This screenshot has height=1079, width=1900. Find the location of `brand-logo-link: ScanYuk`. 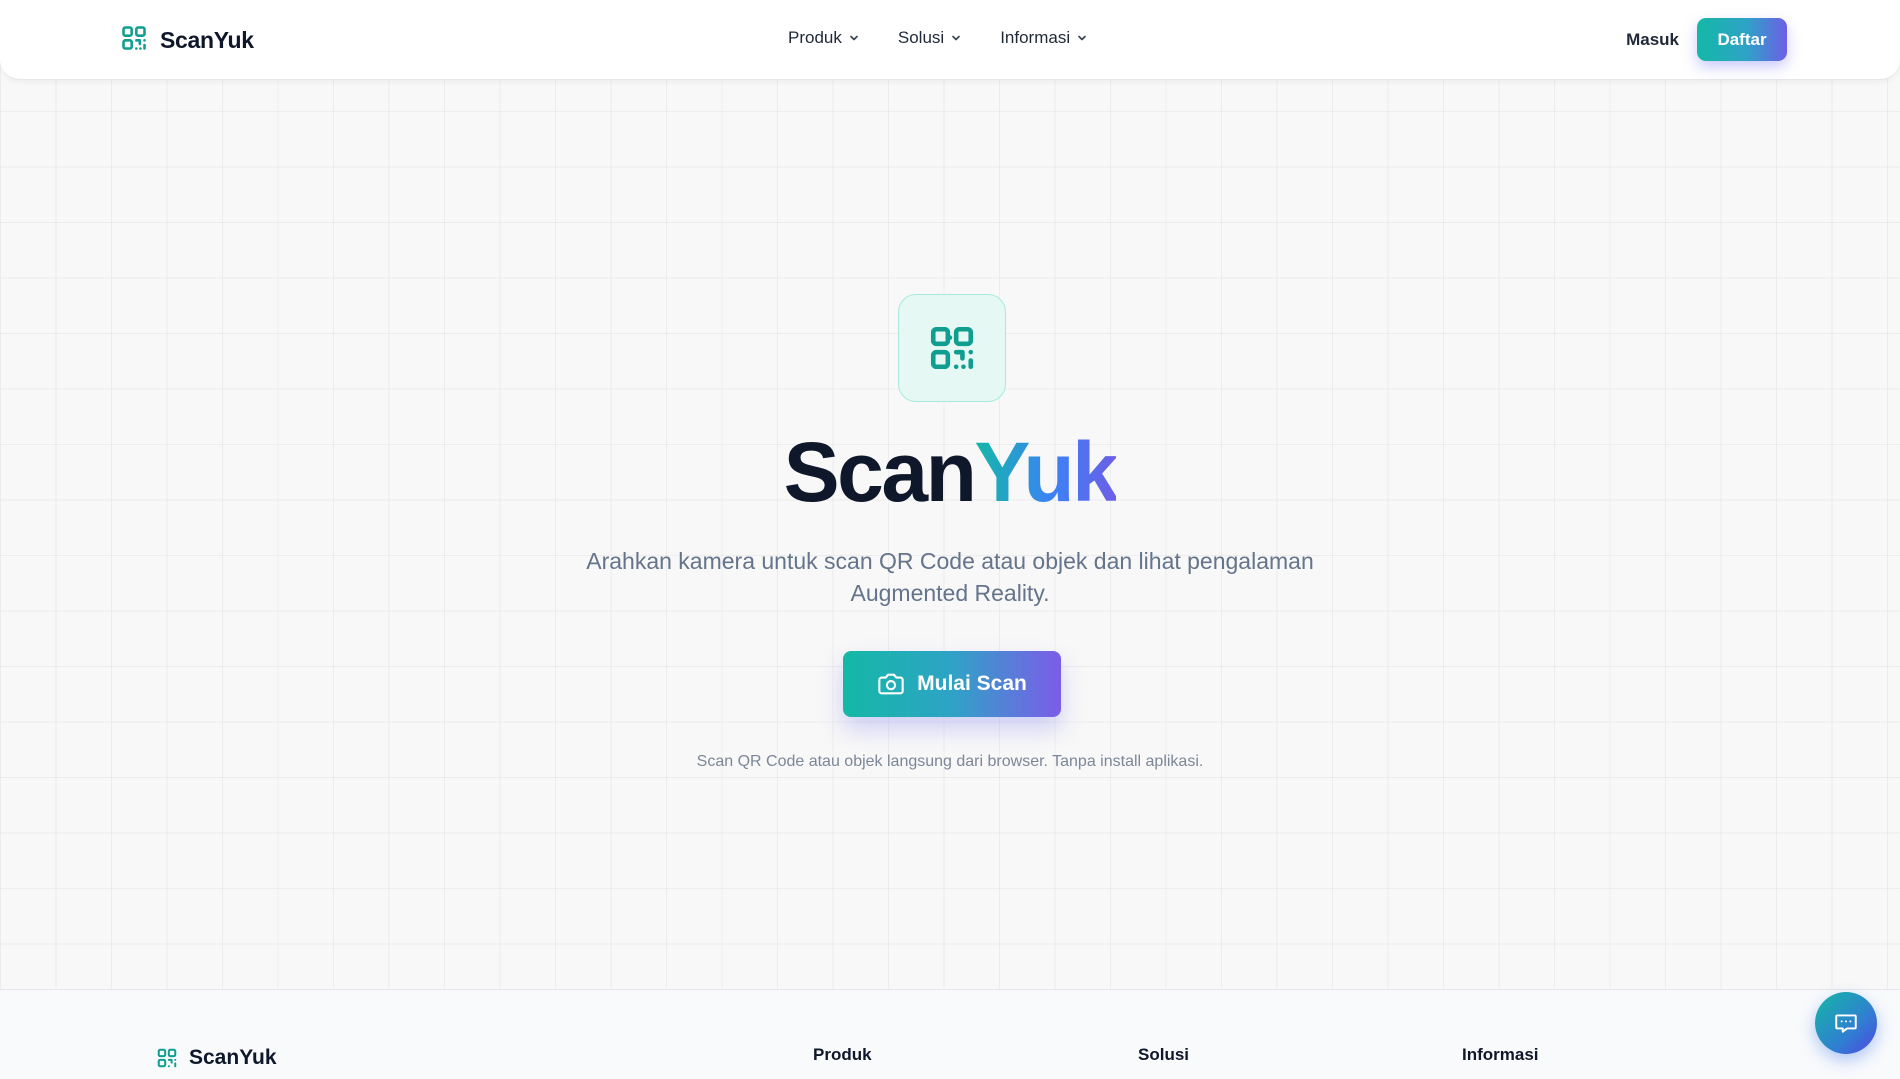

brand-logo-link: ScanYuk is located at coordinates (187, 40).